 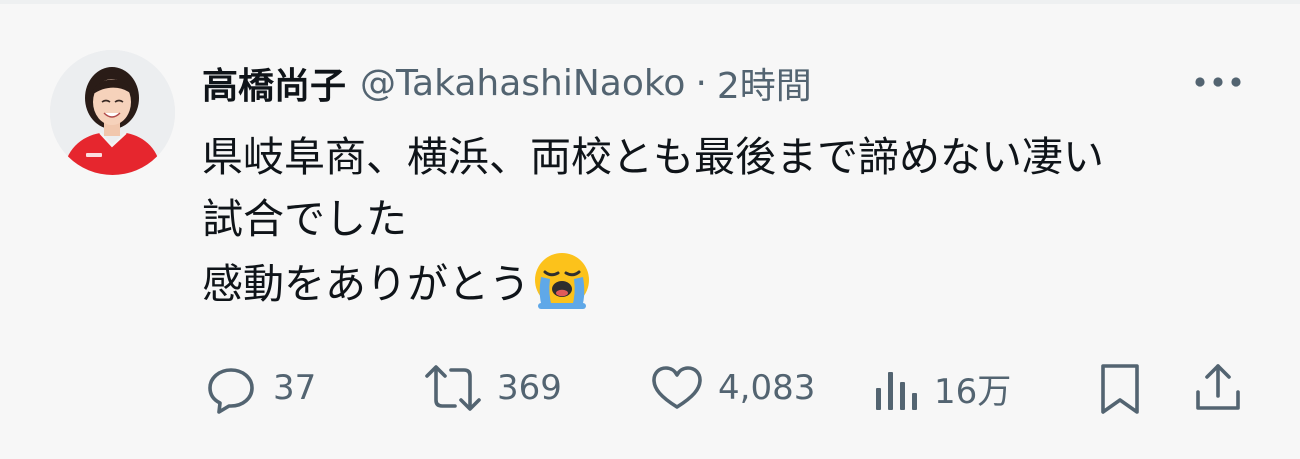 I want to click on reply-button: 37, so click(x=259, y=388).